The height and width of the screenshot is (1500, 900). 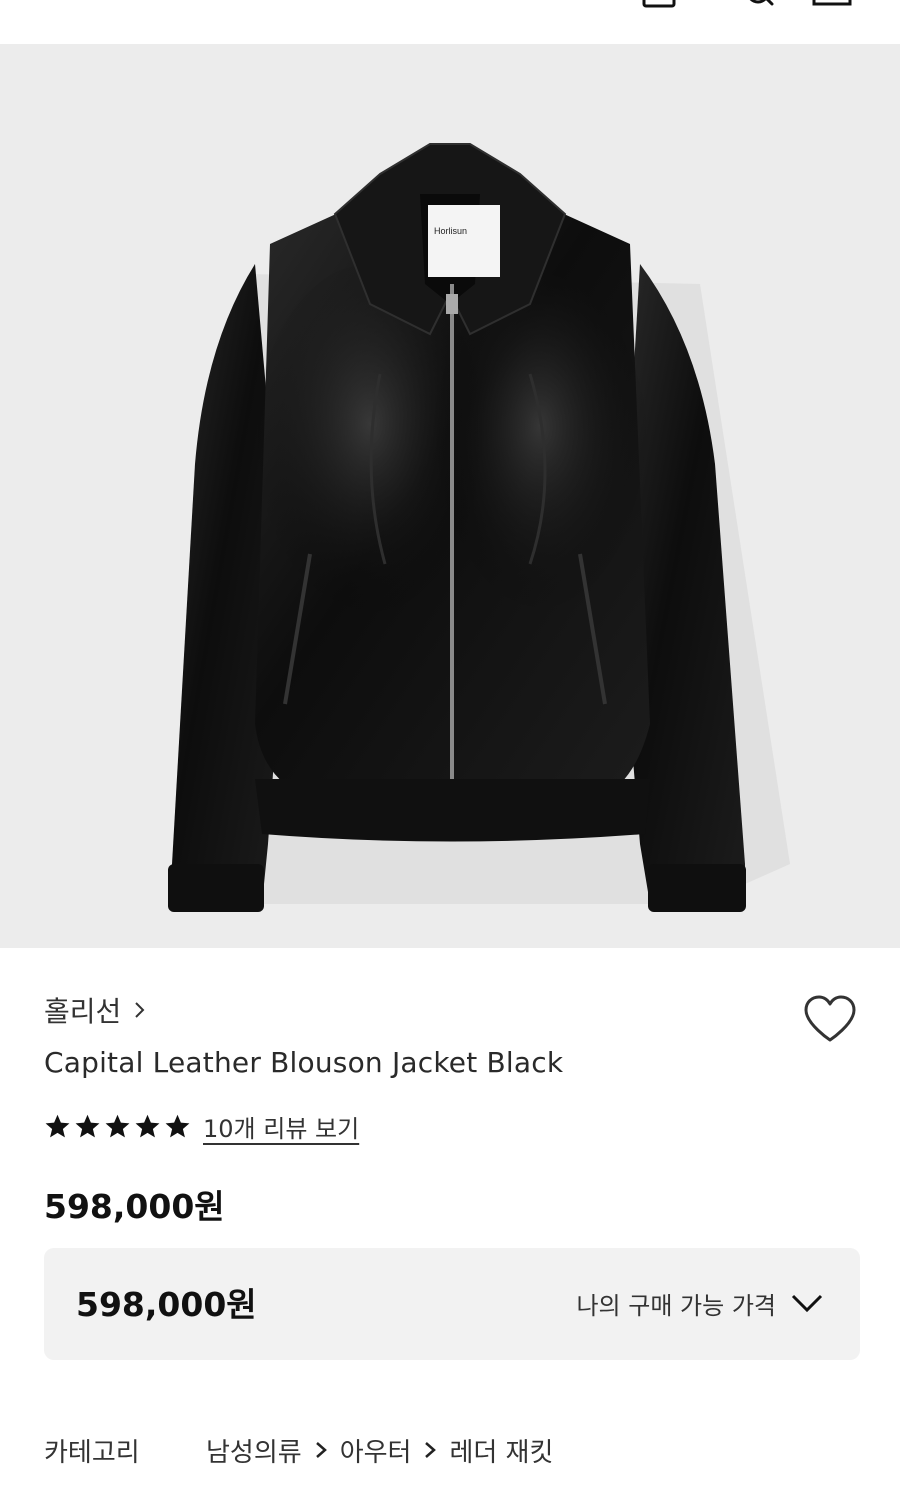 I want to click on category-row: 카테고리 남성의류 아우터 레더 재킷, so click(x=298, y=1450).